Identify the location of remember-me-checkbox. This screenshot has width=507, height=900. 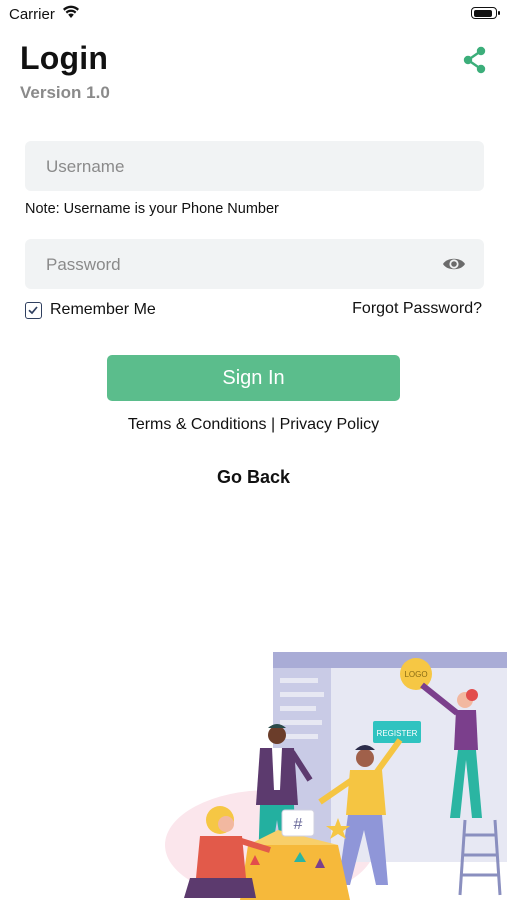
(33, 310).